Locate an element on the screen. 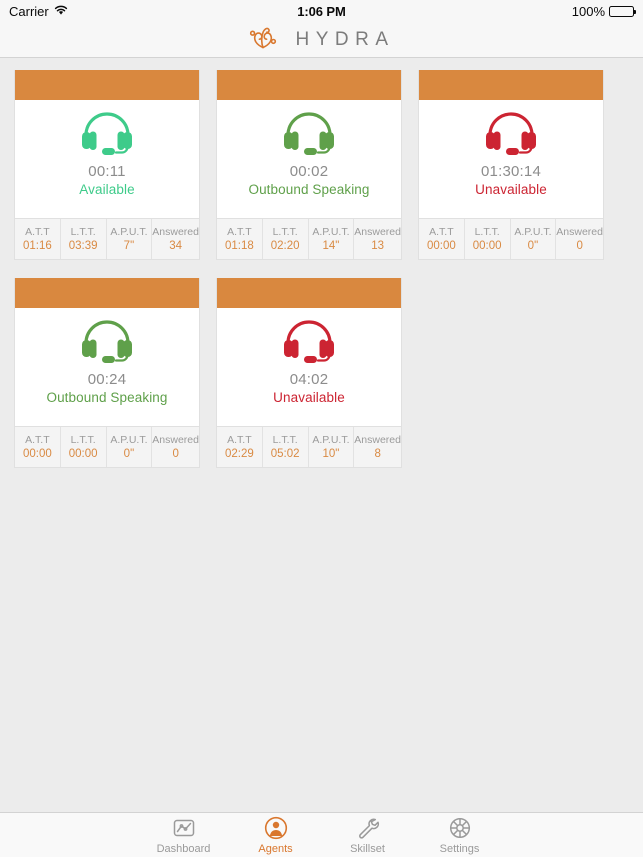 The width and height of the screenshot is (643, 857). wrench-icon is located at coordinates (368, 828).